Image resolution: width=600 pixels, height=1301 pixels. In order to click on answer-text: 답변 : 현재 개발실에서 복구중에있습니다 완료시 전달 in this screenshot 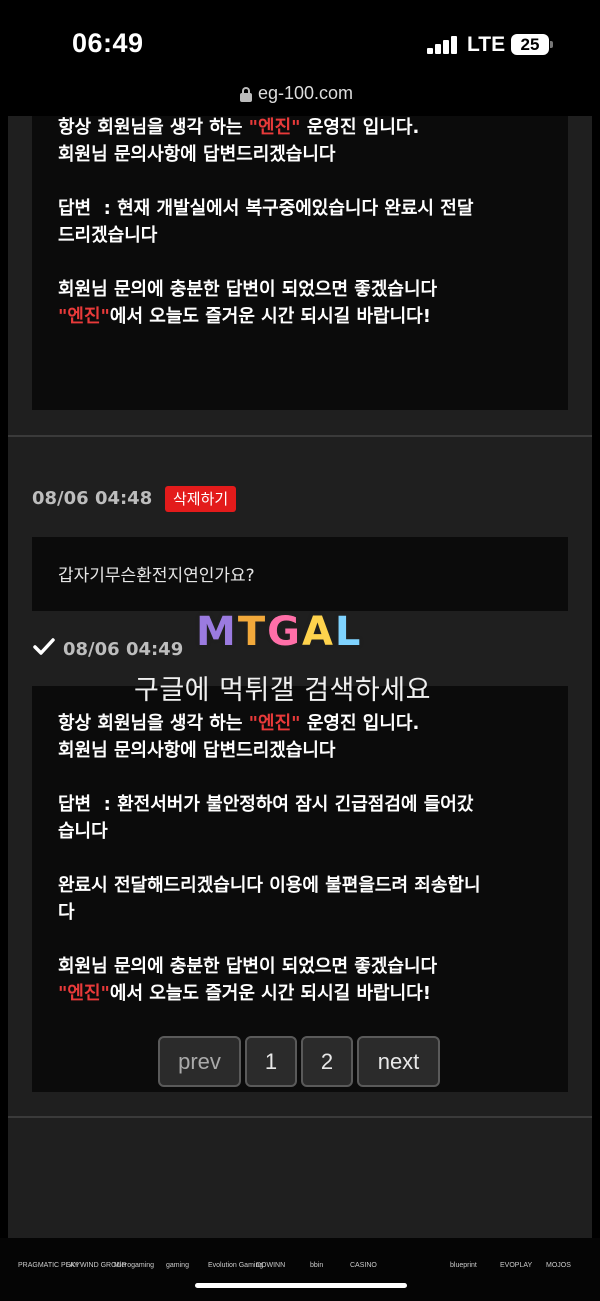, I will do `click(266, 208)`.